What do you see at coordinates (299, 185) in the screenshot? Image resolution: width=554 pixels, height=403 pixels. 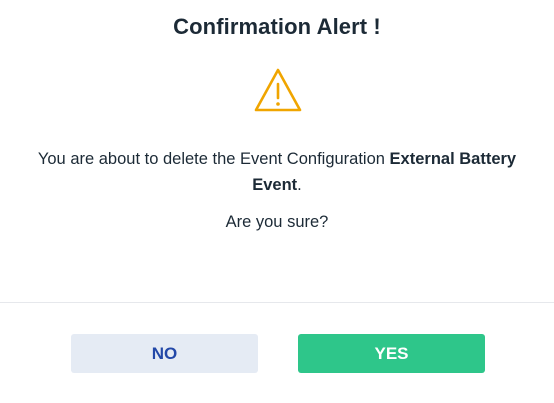 I see `message-suffix: .` at bounding box center [299, 185].